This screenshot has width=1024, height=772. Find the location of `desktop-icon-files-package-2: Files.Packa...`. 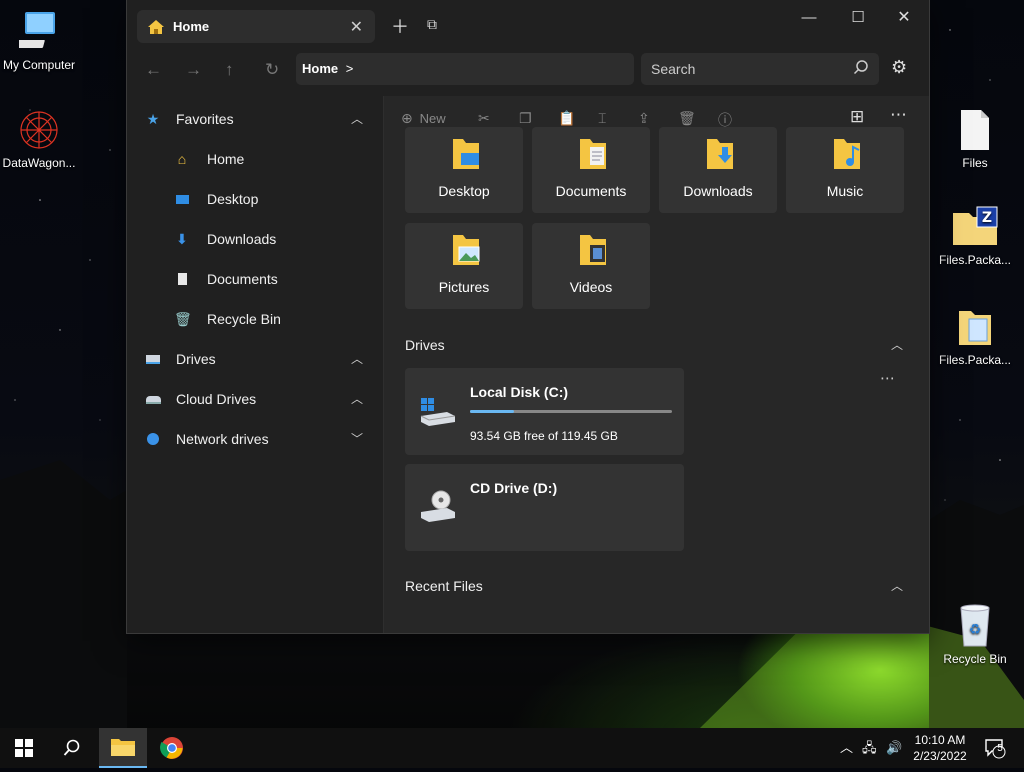

desktop-icon-files-package-2: Files.Packa... is located at coordinates (975, 336).